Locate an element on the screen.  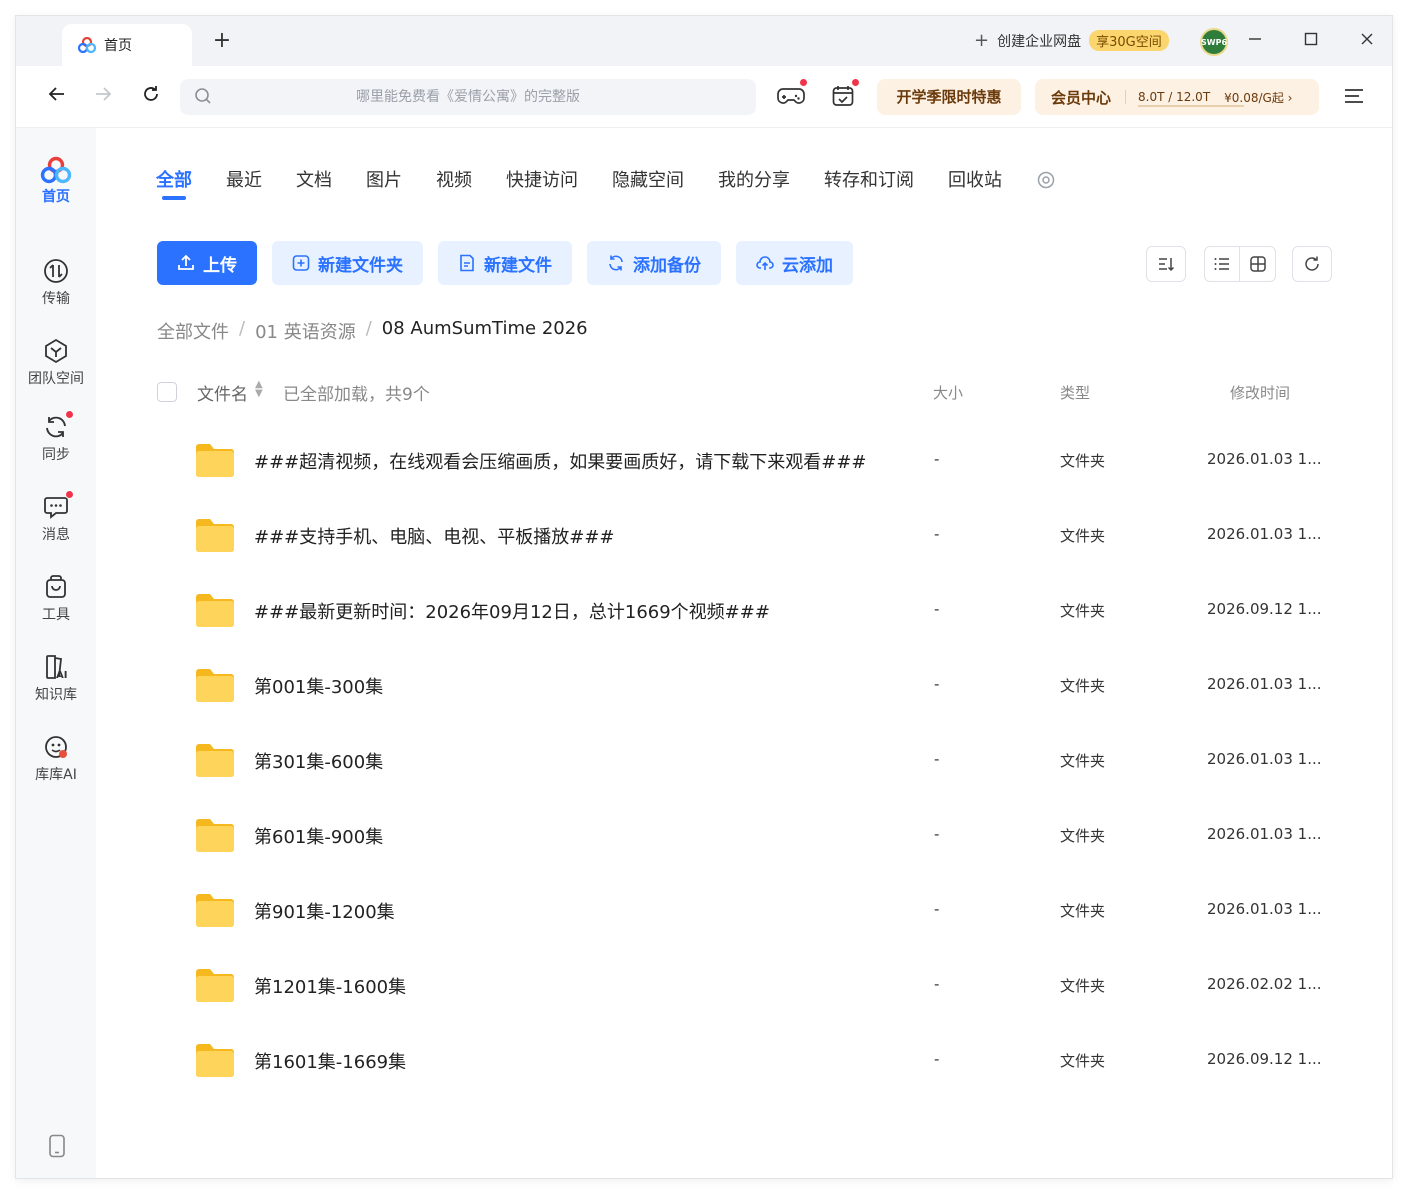
sidebar-item-tools: 工具 is located at coordinates (56, 599).